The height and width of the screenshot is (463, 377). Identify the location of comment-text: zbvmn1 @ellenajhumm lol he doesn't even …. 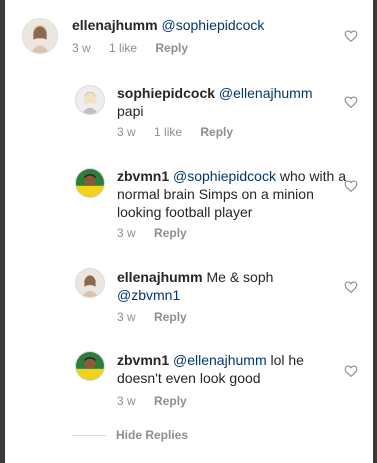
(232, 369).